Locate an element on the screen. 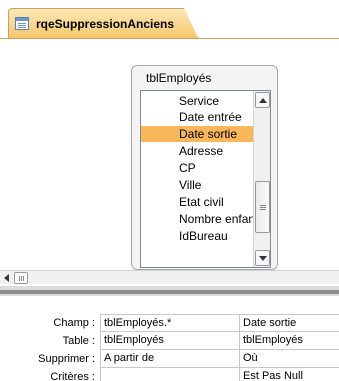  grid-cell: tblEmployés.* is located at coordinates (170, 323).